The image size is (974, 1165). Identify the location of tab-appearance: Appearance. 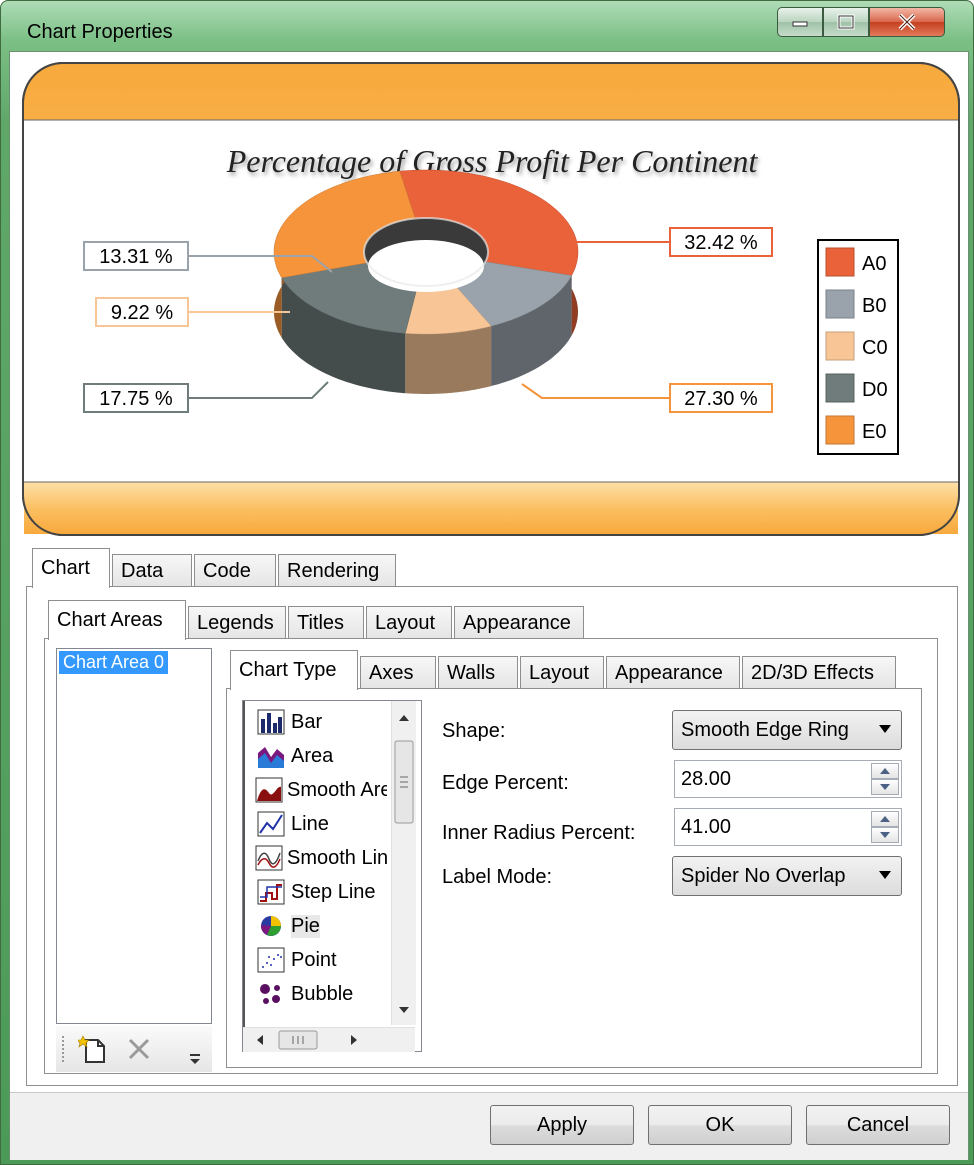
(519, 623).